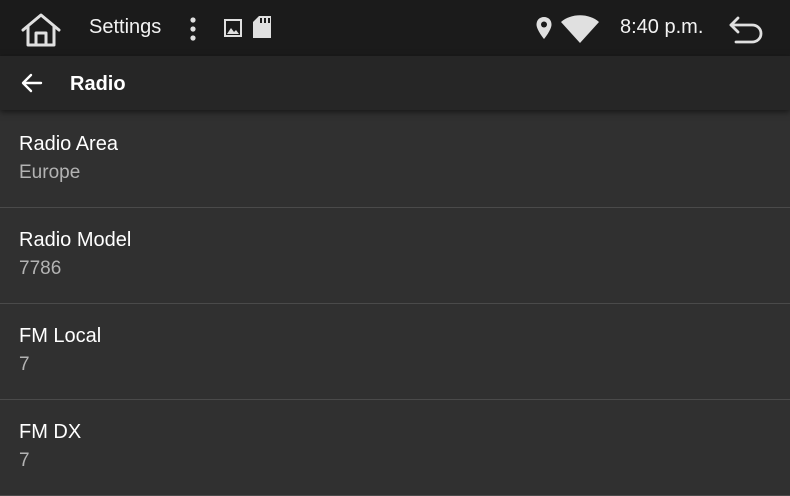  Describe the element at coordinates (50, 432) in the screenshot. I see `setting-title: FM DX` at that location.